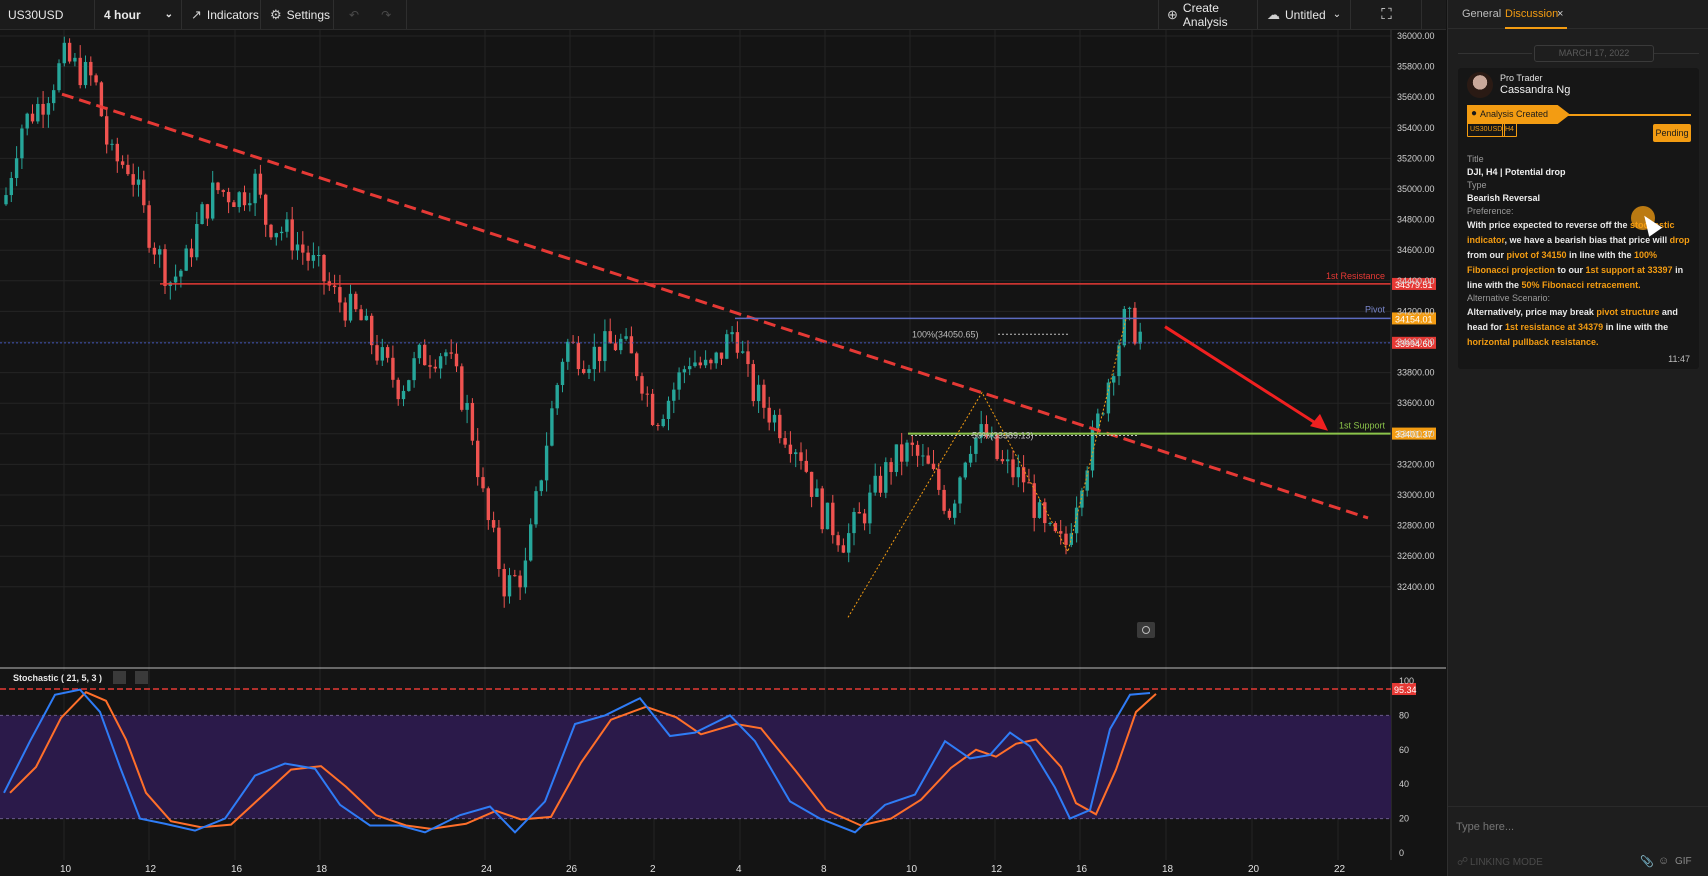  I want to click on message-input-area, so click(1578, 826).